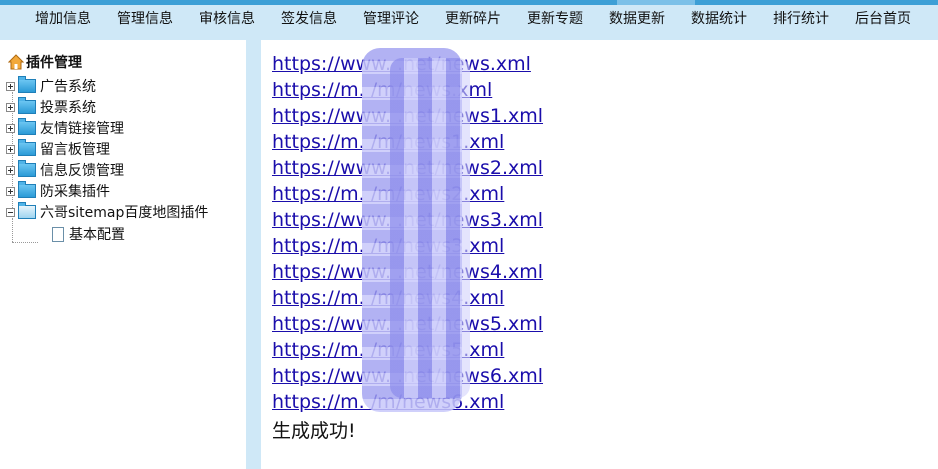 The height and width of the screenshot is (469, 938). I want to click on nav-update-topics: 更新专题, so click(555, 18).